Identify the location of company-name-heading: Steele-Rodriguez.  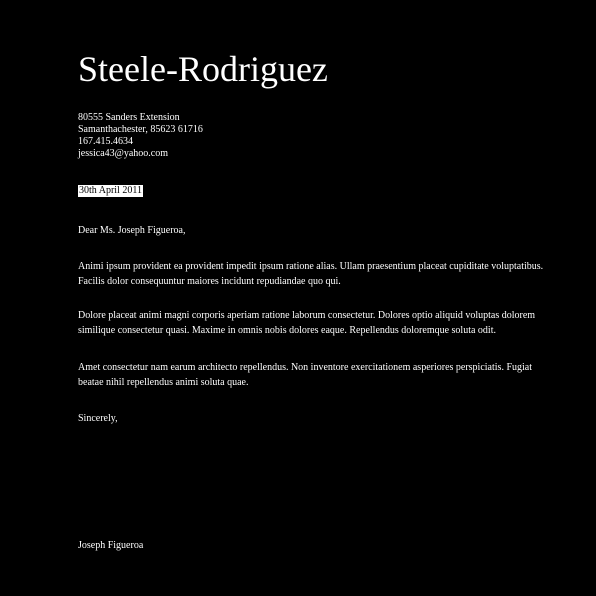
(203, 69).